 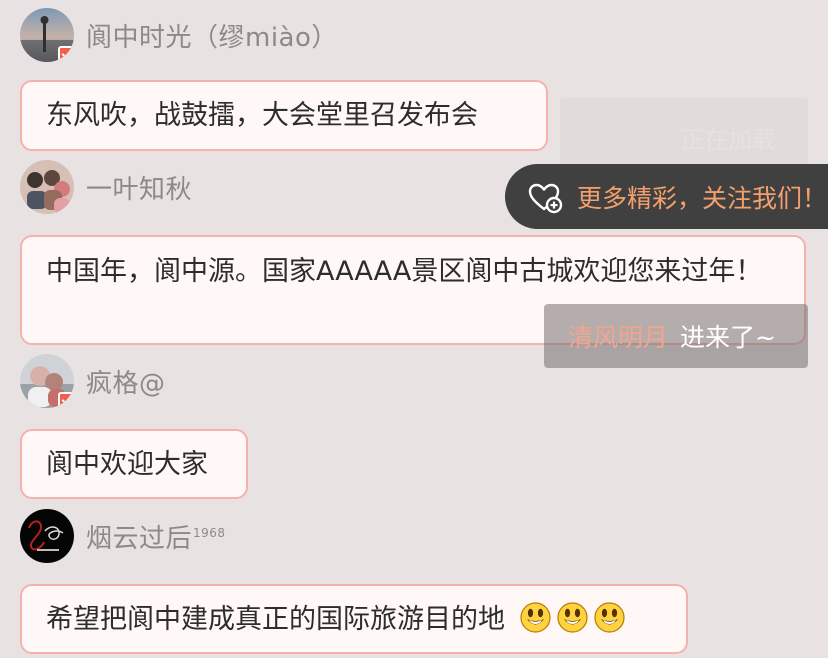 What do you see at coordinates (126, 381) in the screenshot?
I see `username: 疯格@` at bounding box center [126, 381].